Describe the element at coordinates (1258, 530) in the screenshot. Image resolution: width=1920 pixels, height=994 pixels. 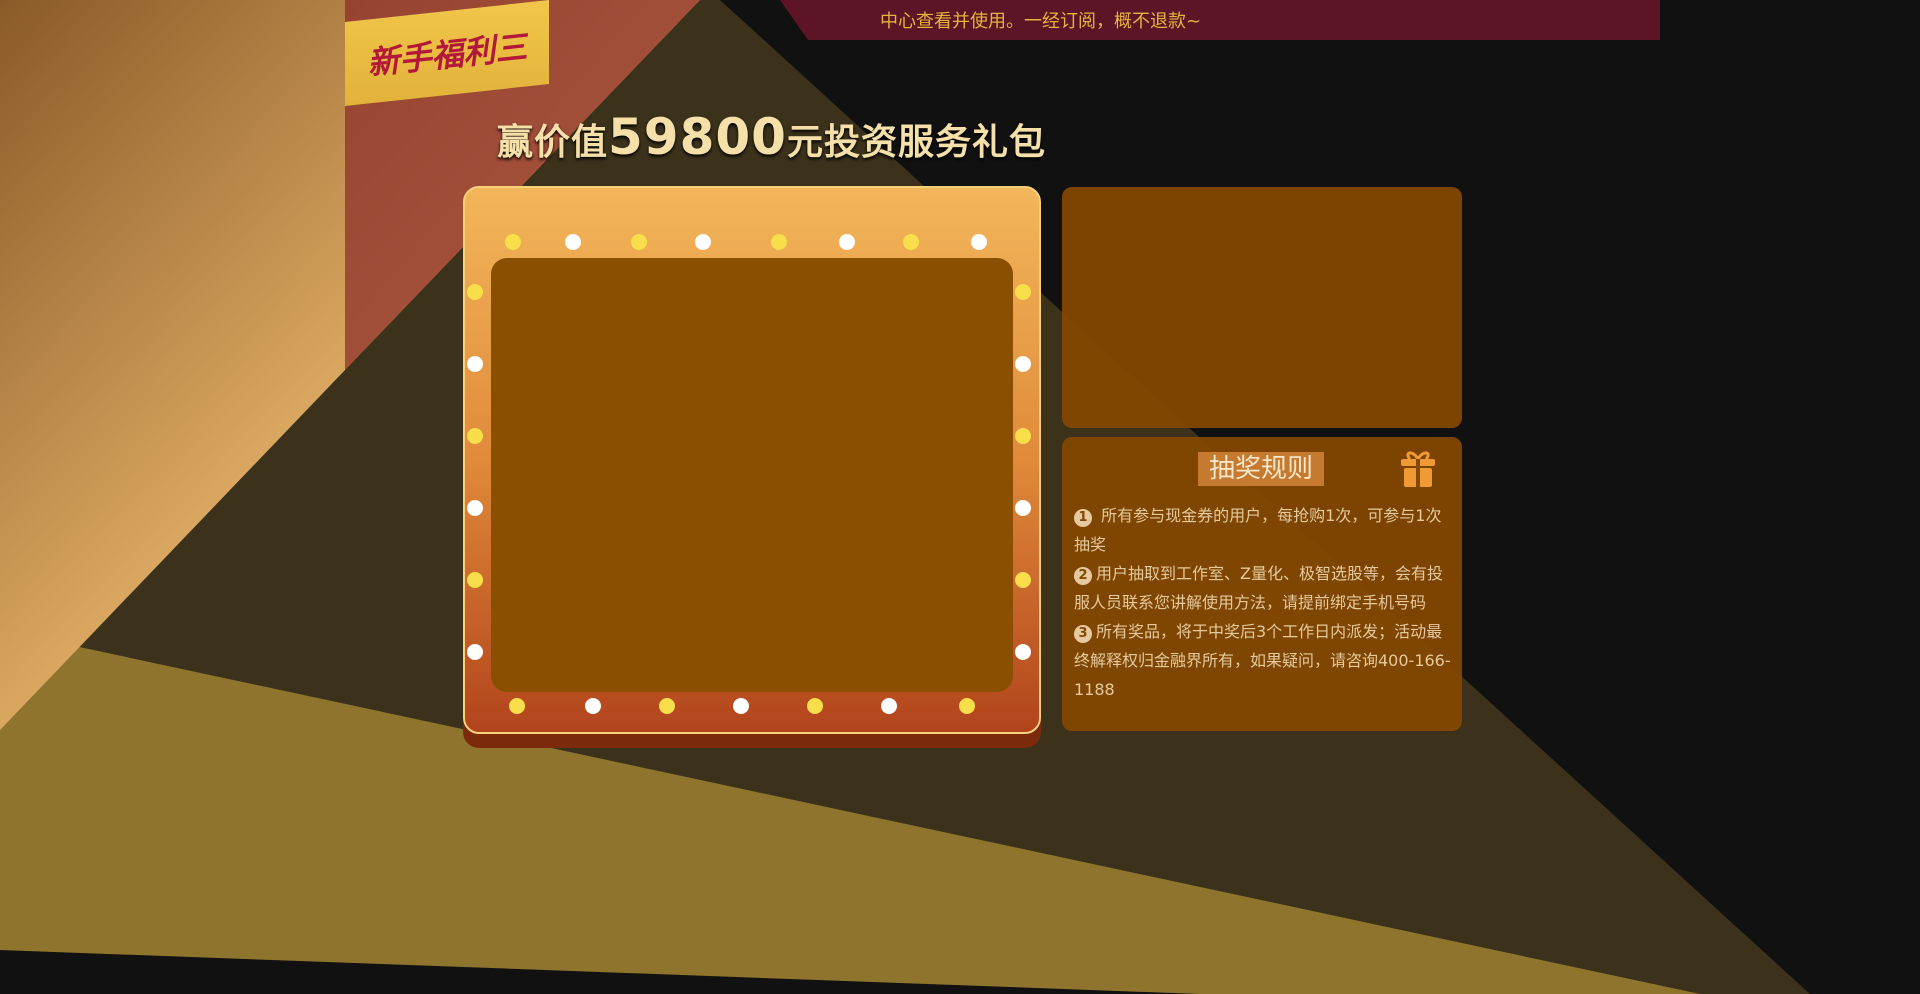
I see `rule-text: 所有参与现金券的用户，每抢购1次，可参与1次抽奖` at that location.